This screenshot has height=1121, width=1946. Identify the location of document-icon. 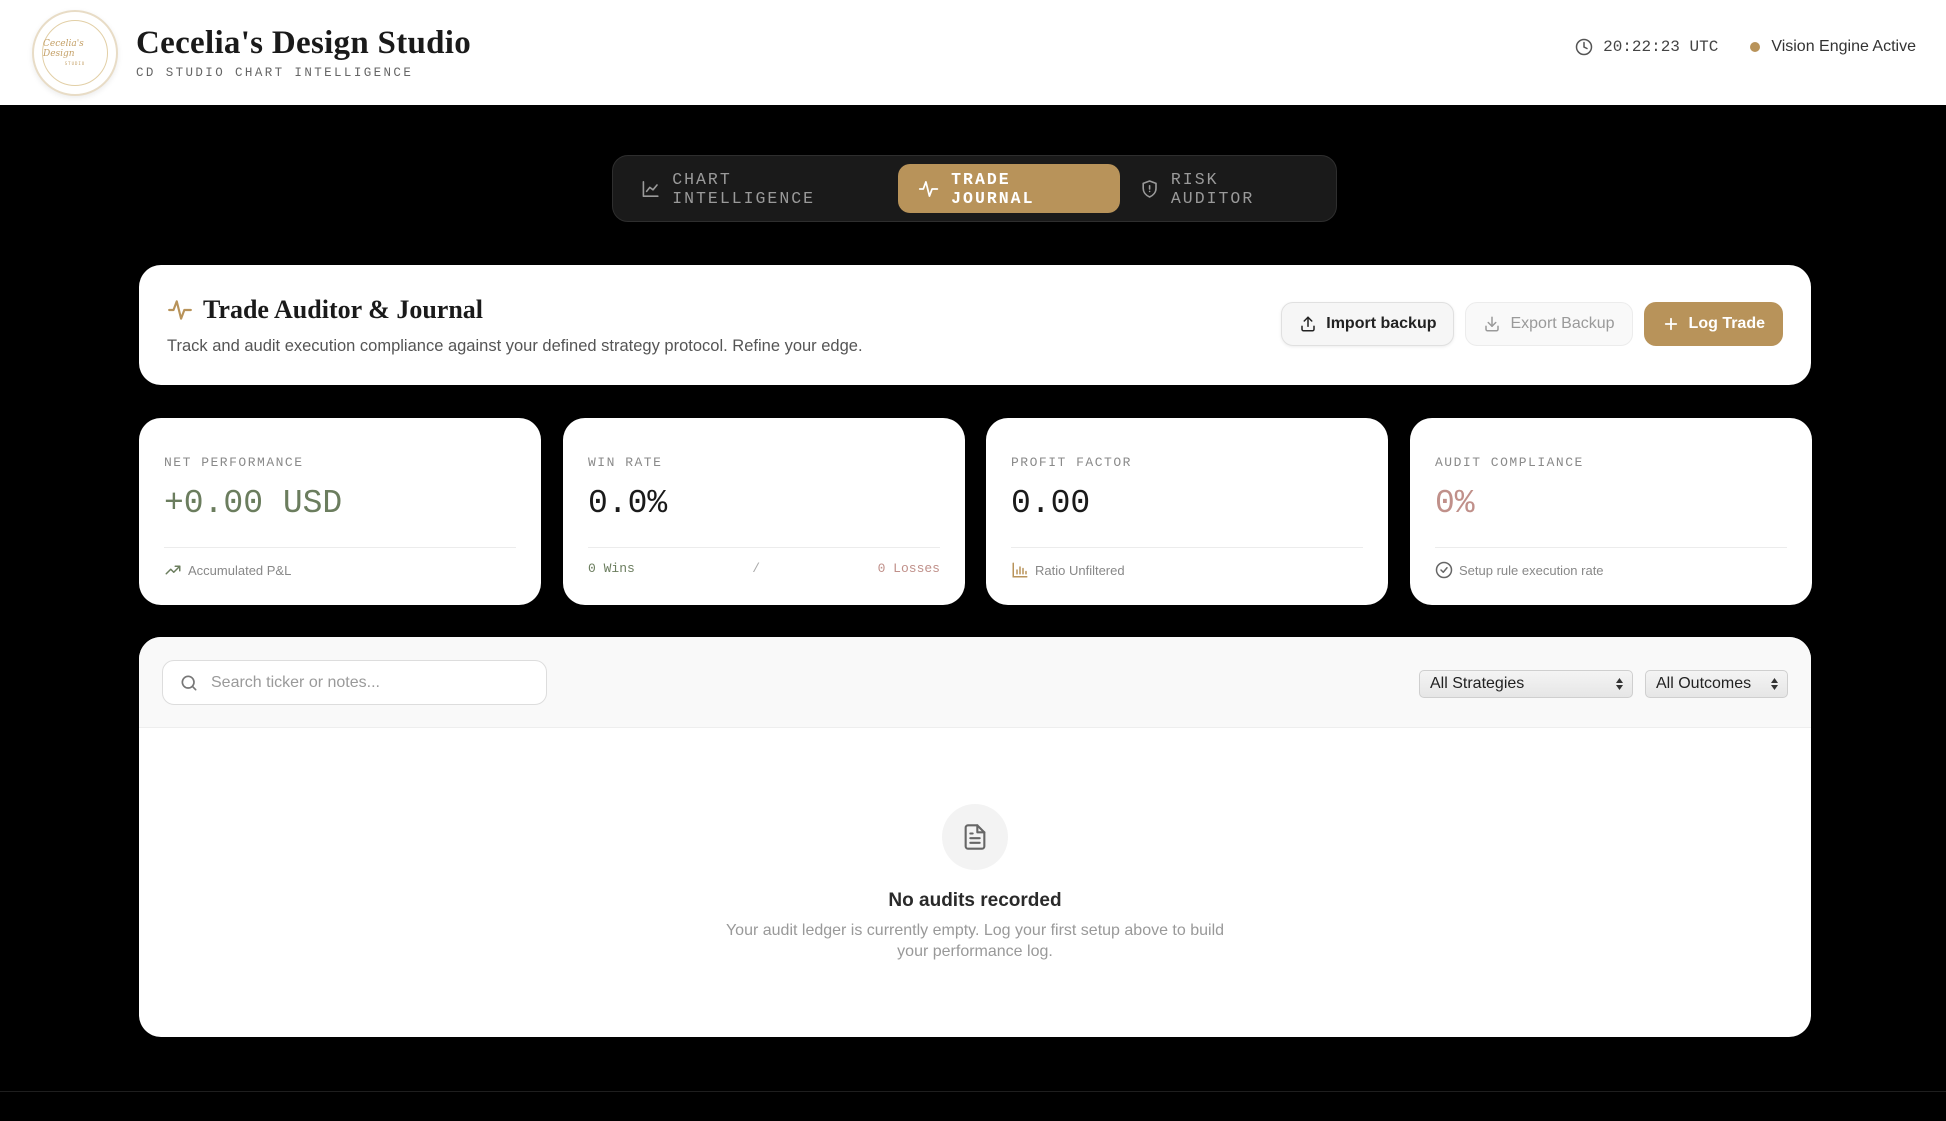
(975, 837).